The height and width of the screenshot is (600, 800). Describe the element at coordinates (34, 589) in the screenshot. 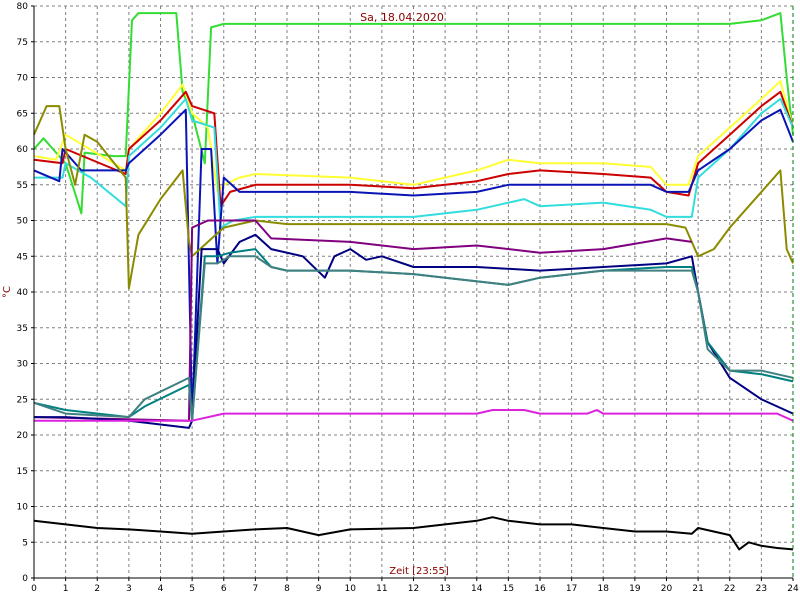

I see `x-tick-label: 0` at that location.